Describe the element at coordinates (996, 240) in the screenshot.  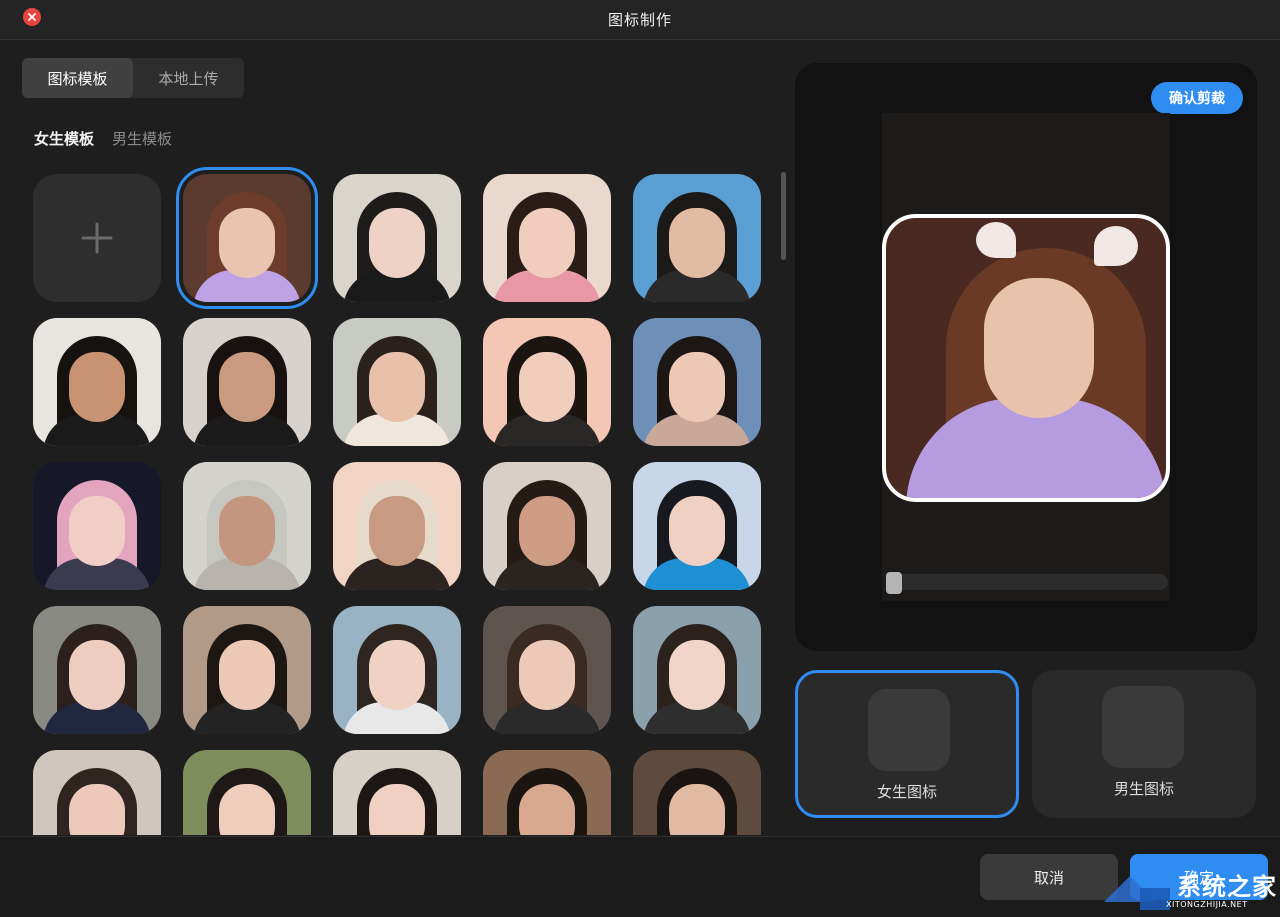
I see `cat-ear-left` at that location.